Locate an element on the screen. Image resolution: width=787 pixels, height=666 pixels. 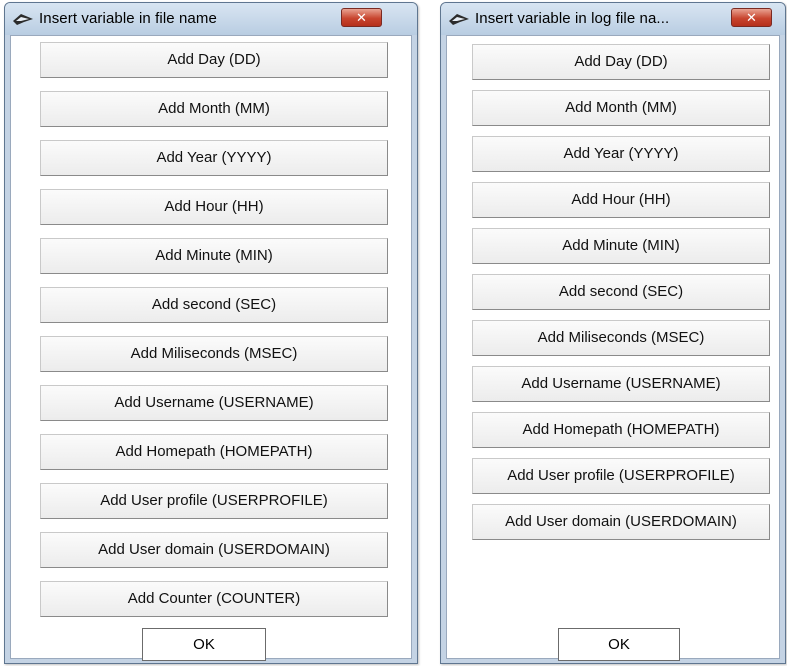
add-counter-button: Add Counter (COUNTER) is located at coordinates (214, 599).